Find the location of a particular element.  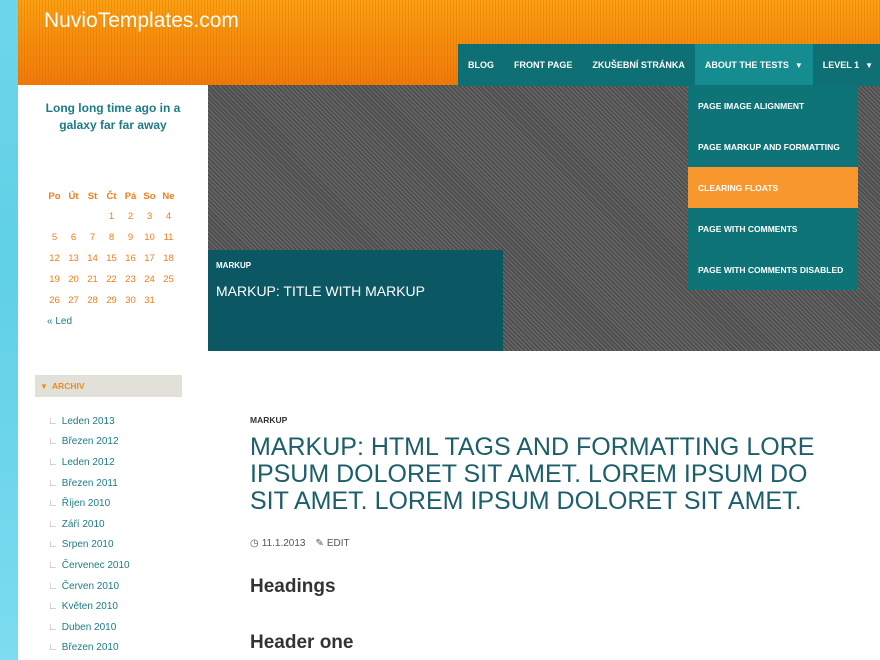

calendar-day: 10 is located at coordinates (149, 237).